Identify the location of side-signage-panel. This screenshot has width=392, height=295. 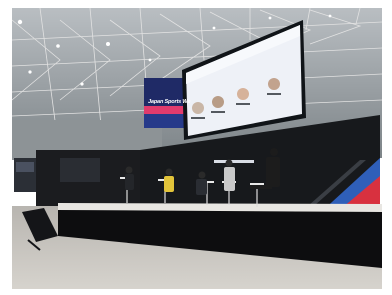
(25, 167).